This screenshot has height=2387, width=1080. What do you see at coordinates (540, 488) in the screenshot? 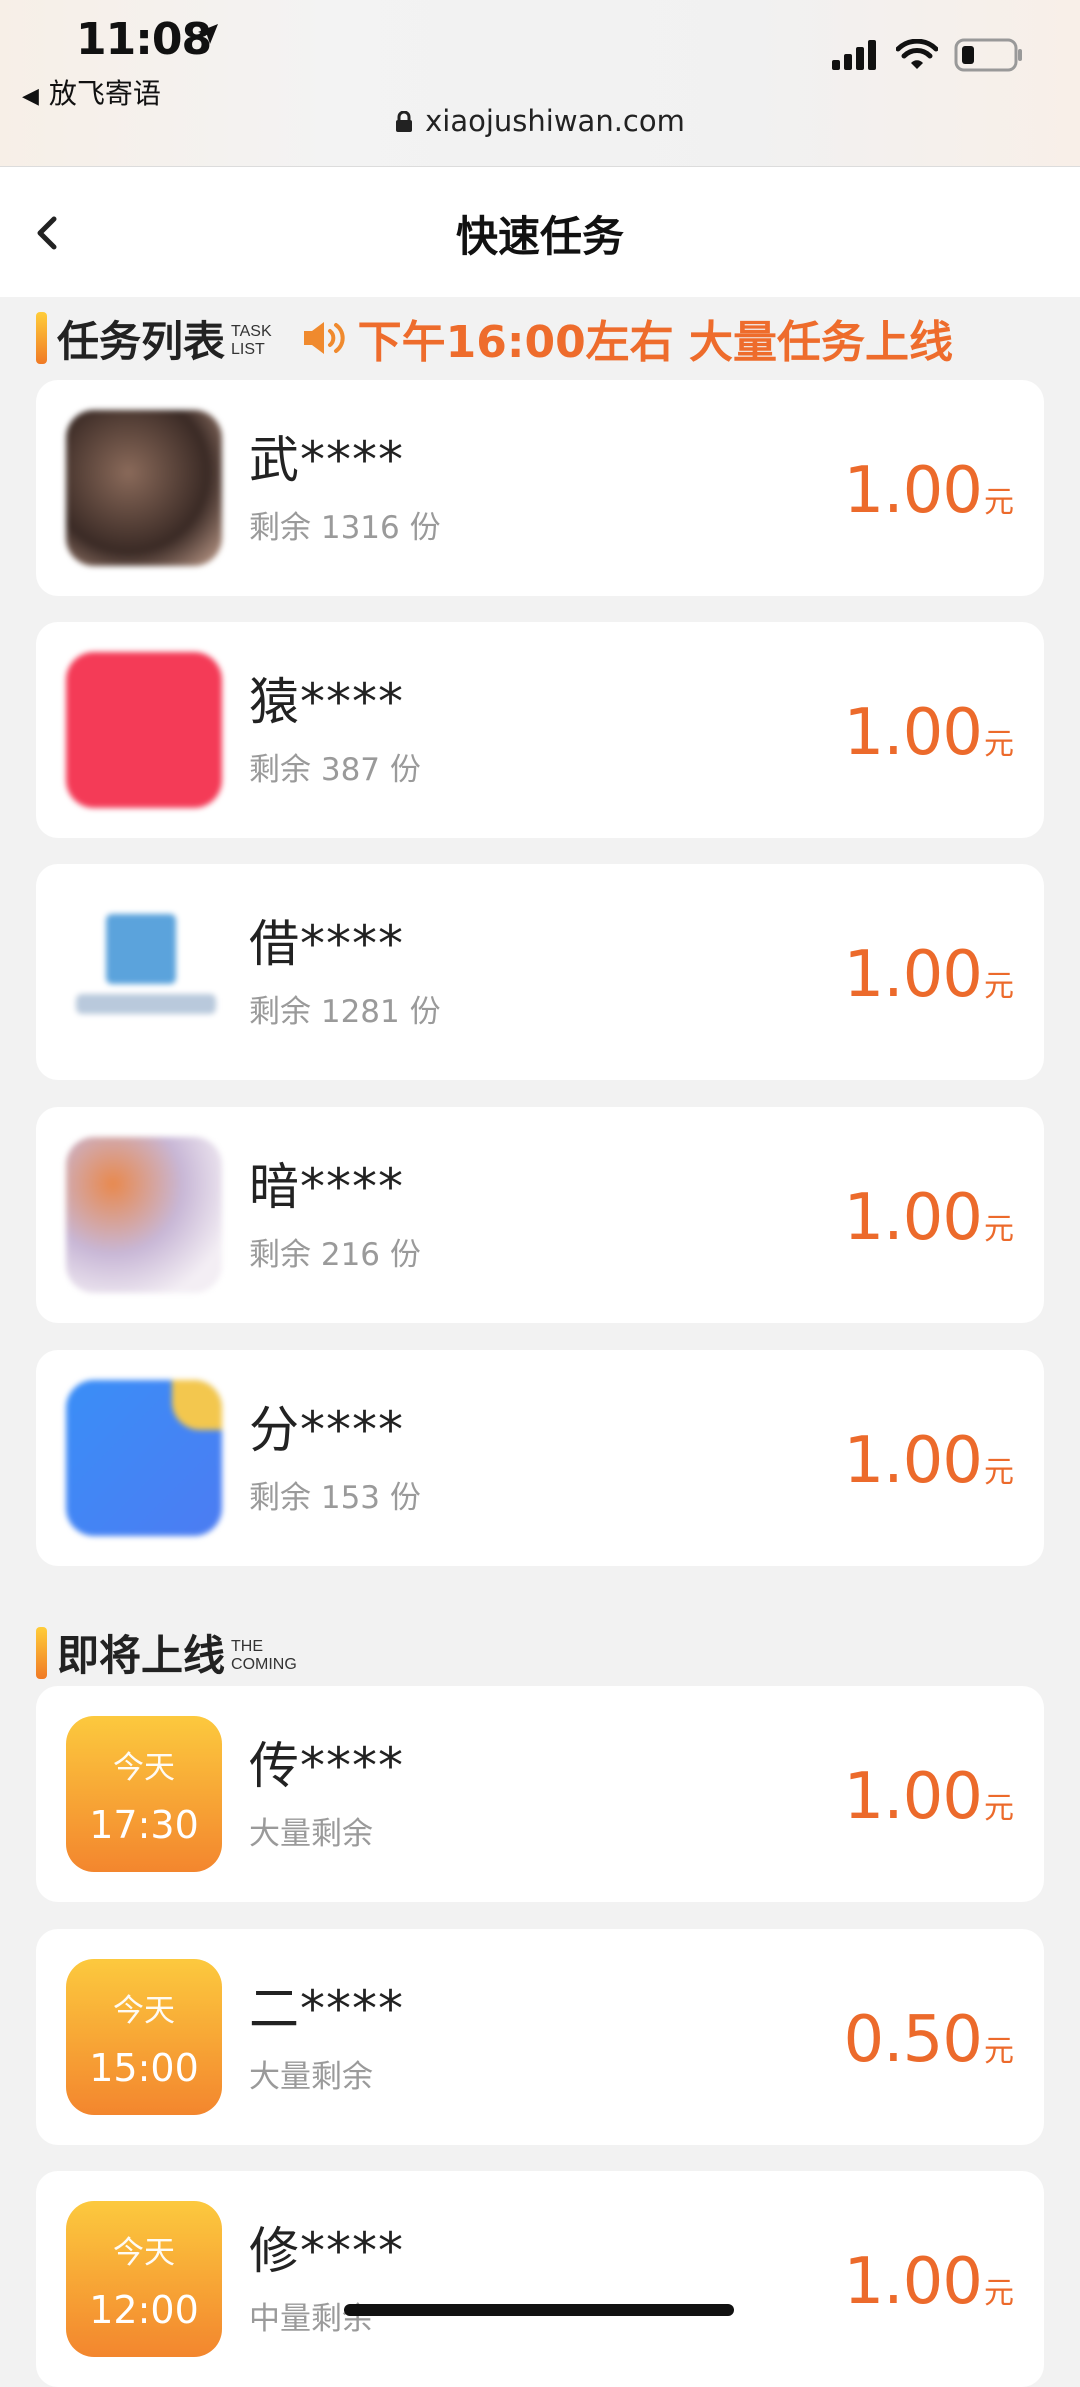
I see `task-card: 武**** 剩余 1316 份 1.00元` at bounding box center [540, 488].